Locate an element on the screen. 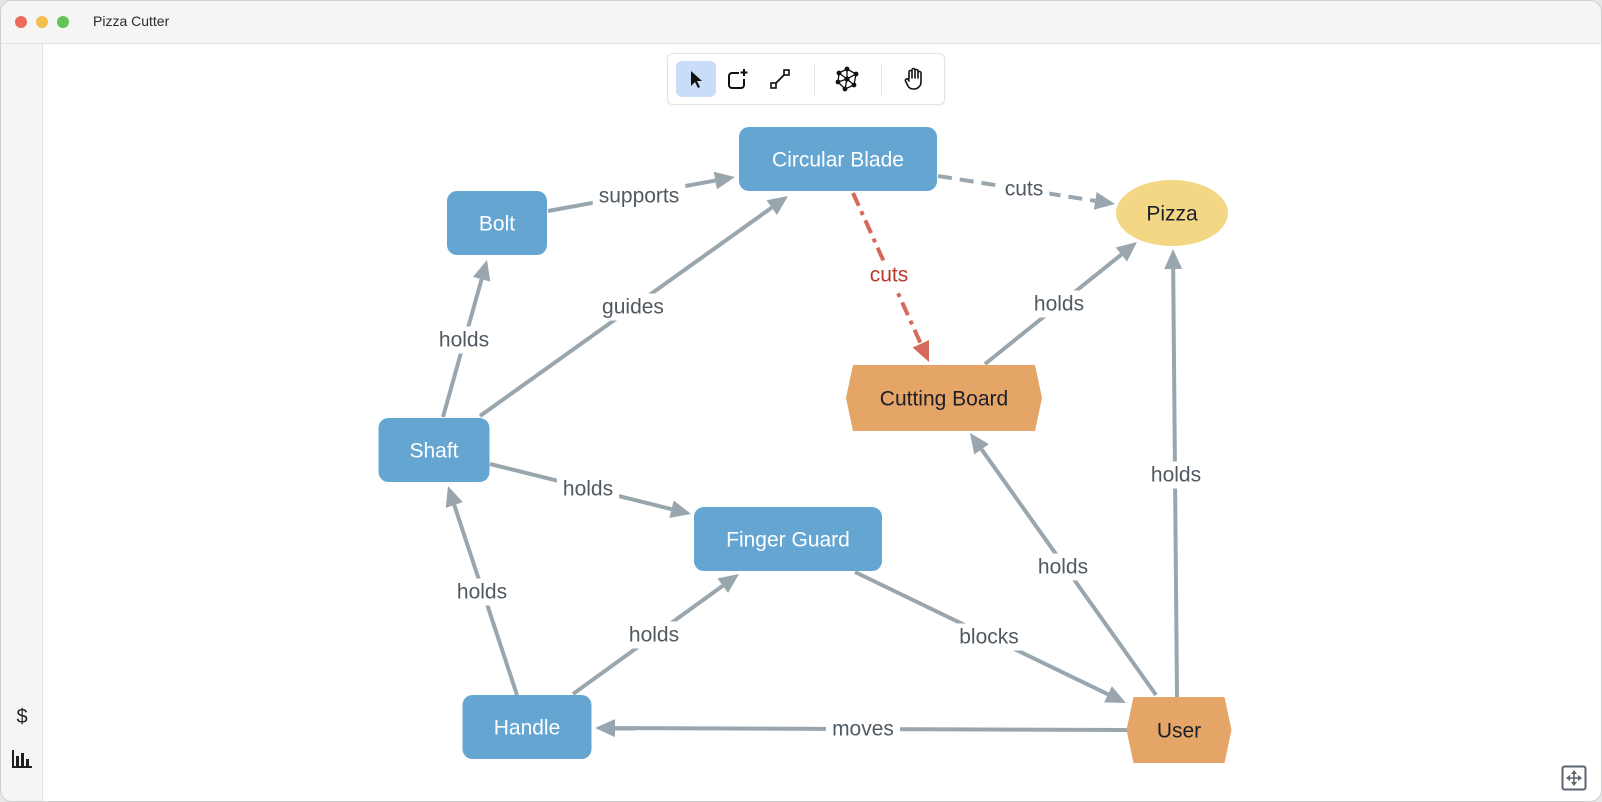 This screenshot has height=802, width=1602. title-bar: Pizza Cutter is located at coordinates (801, 22).